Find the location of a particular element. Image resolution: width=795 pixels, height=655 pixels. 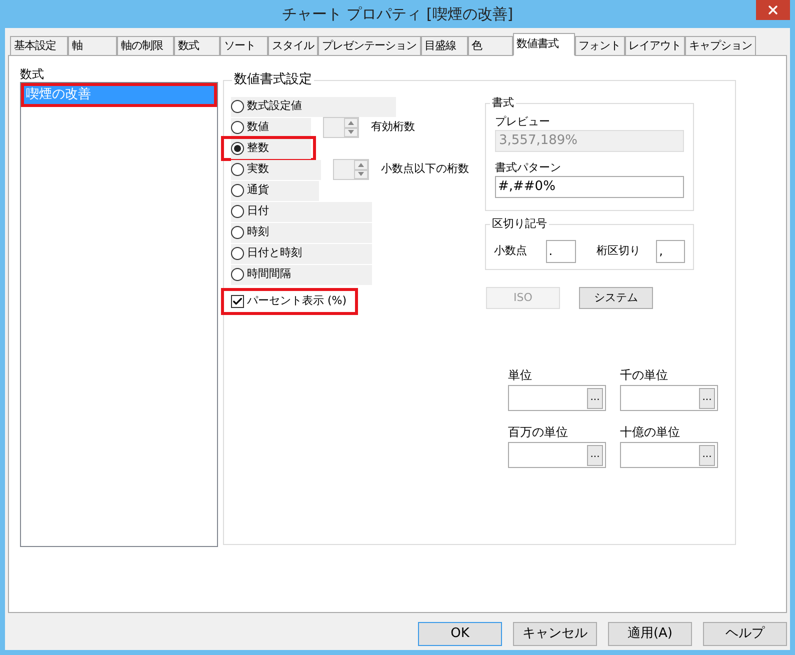

tab: キャプション is located at coordinates (720, 45).